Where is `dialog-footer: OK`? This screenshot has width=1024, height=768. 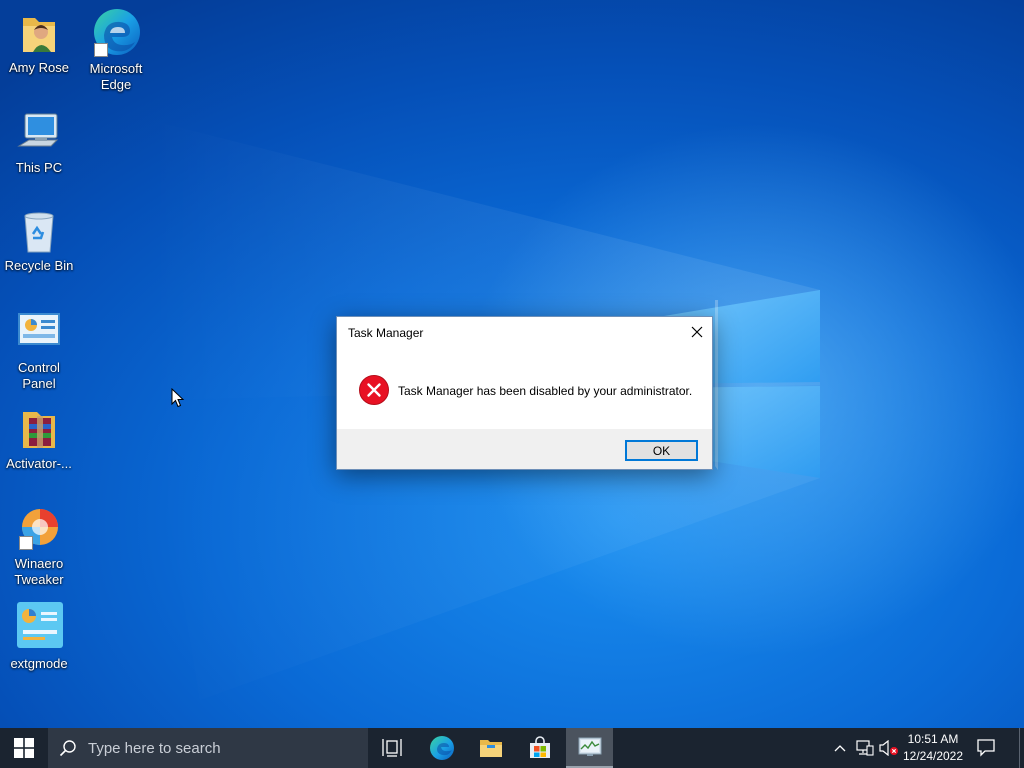 dialog-footer: OK is located at coordinates (524, 449).